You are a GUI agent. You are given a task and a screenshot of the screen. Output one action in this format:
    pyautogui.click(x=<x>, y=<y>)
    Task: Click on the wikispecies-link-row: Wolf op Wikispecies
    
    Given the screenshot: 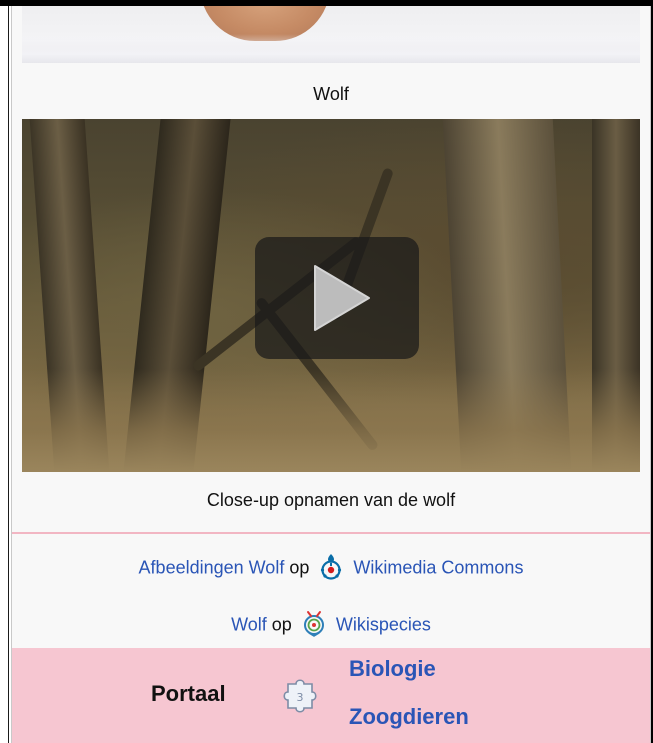 What is the action you would take?
    pyautogui.click(x=331, y=625)
    